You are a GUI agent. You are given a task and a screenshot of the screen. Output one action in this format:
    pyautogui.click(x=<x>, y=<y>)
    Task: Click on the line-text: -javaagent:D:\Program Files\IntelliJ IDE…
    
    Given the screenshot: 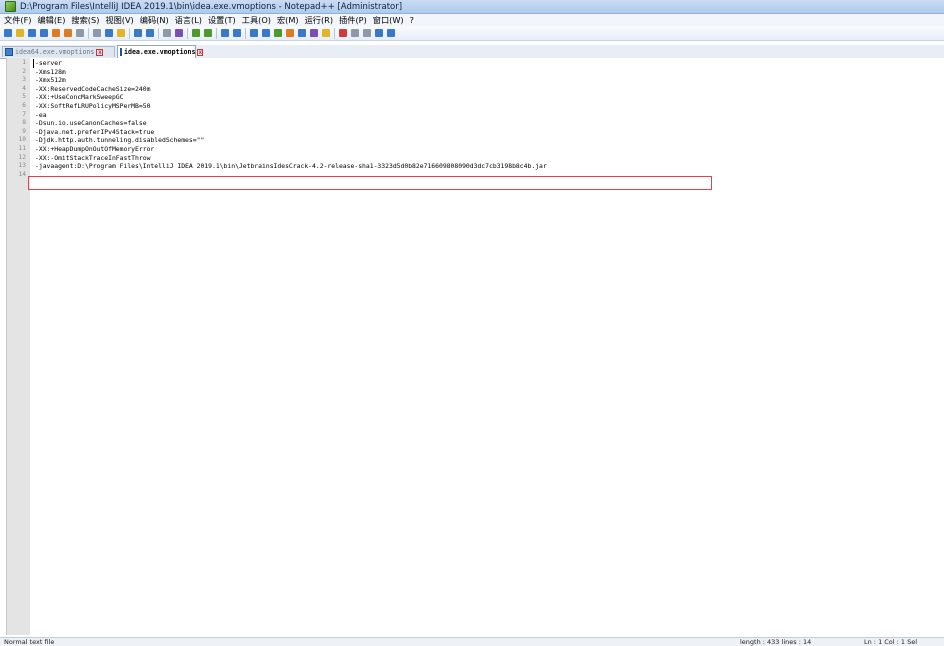 What is the action you would take?
    pyautogui.click(x=291, y=166)
    